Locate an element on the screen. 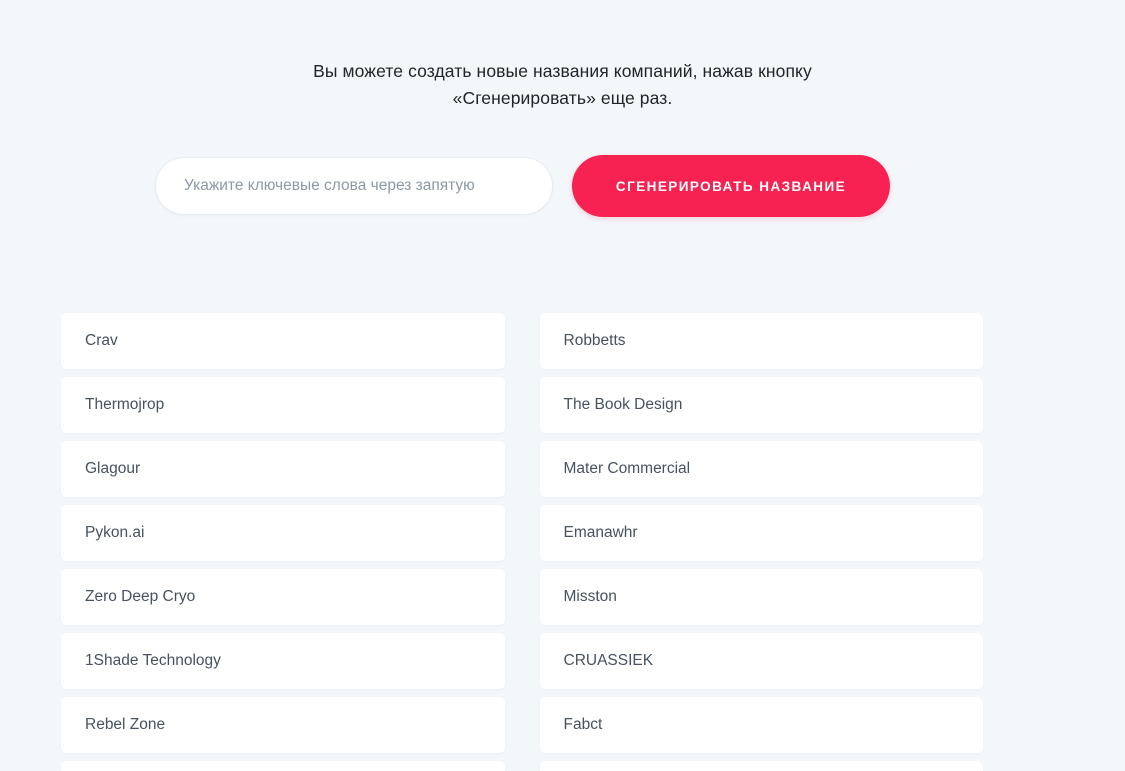 The image size is (1125, 771). list-item: Zero Deep Cryo is located at coordinates (283, 597).